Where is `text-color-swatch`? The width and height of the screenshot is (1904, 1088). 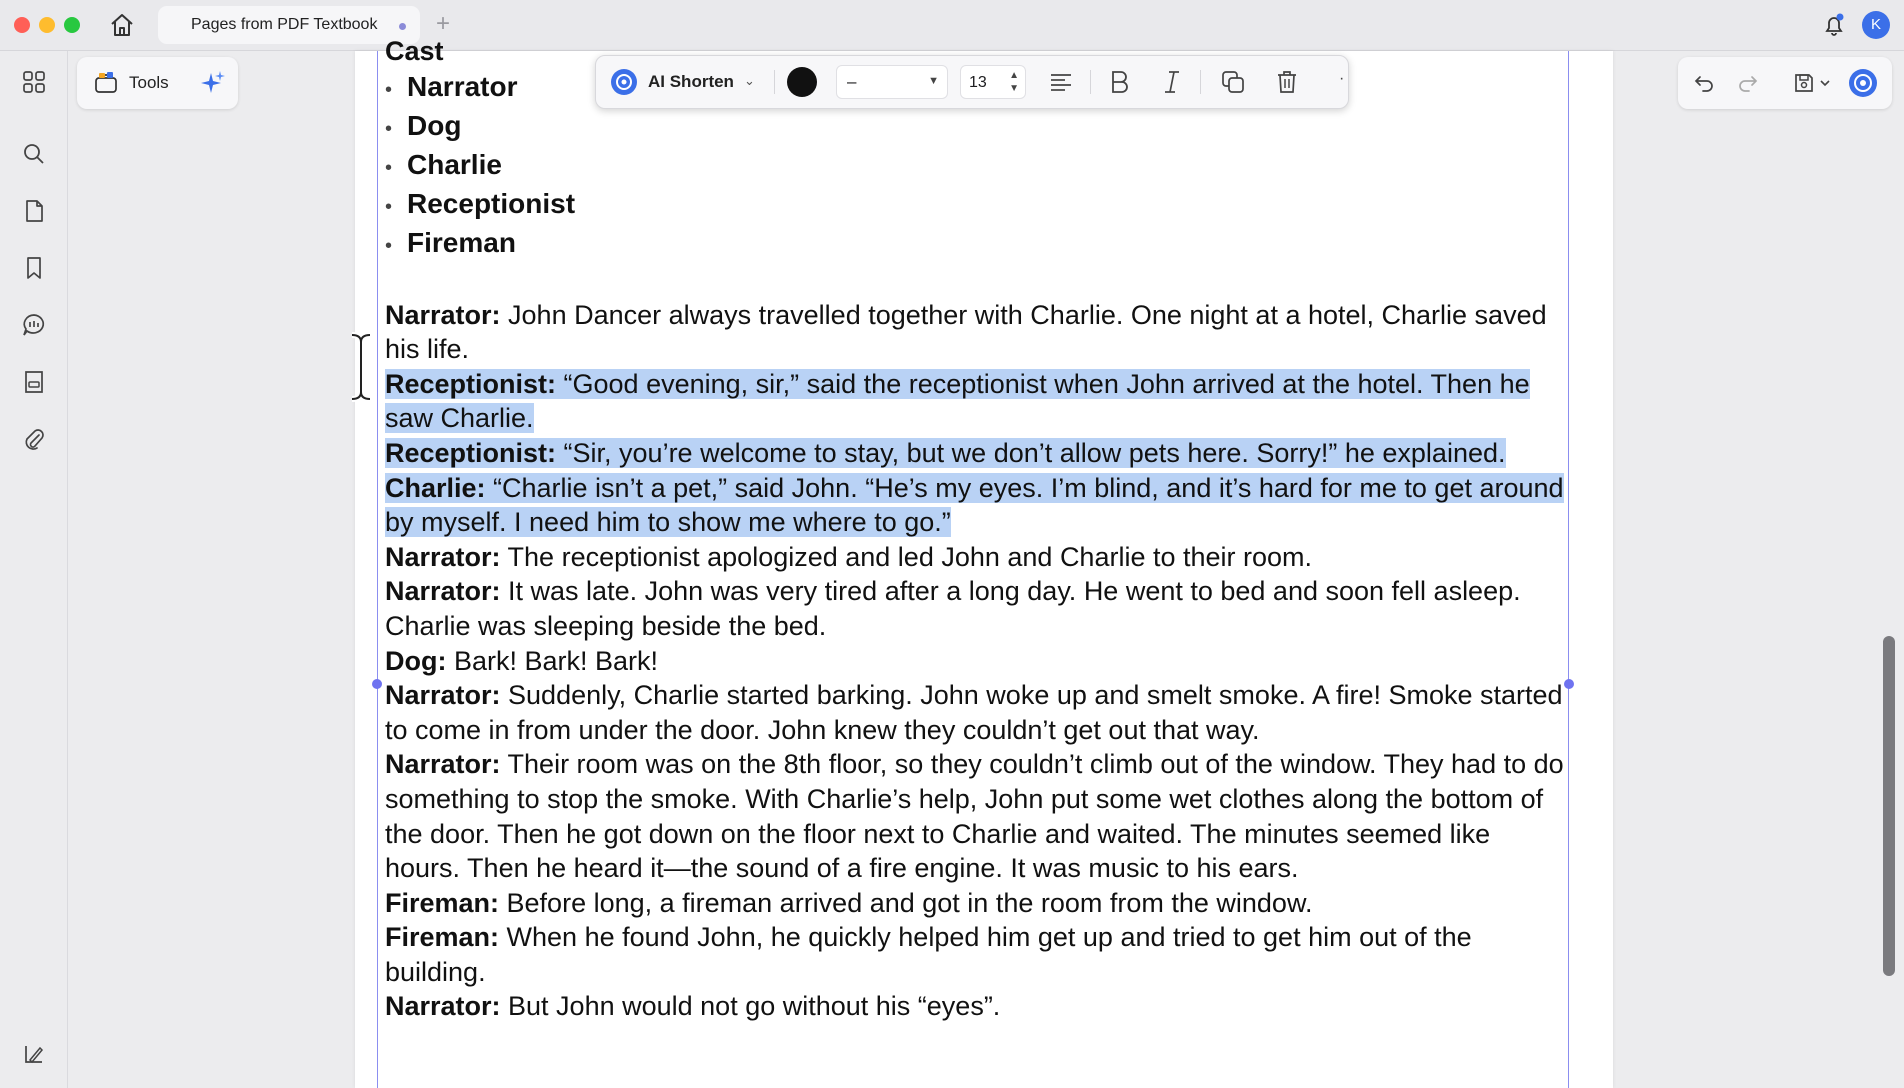 text-color-swatch is located at coordinates (802, 82).